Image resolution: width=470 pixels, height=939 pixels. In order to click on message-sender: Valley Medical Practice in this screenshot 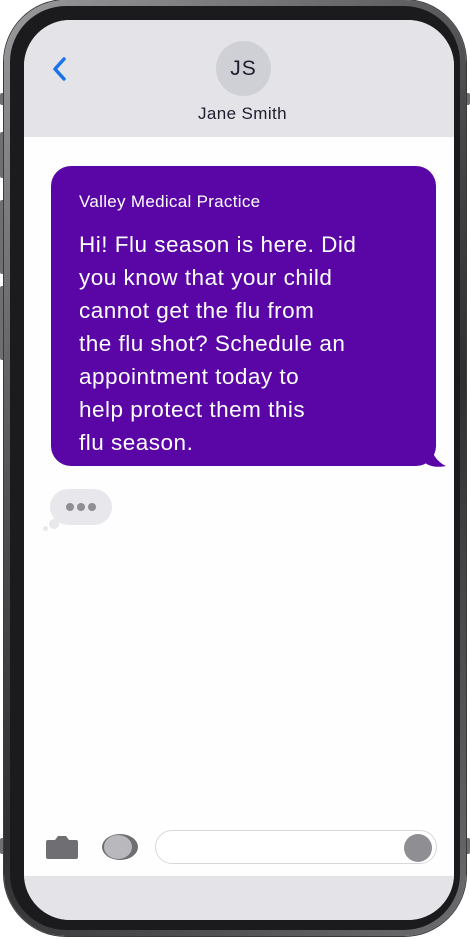, I will do `click(170, 201)`.